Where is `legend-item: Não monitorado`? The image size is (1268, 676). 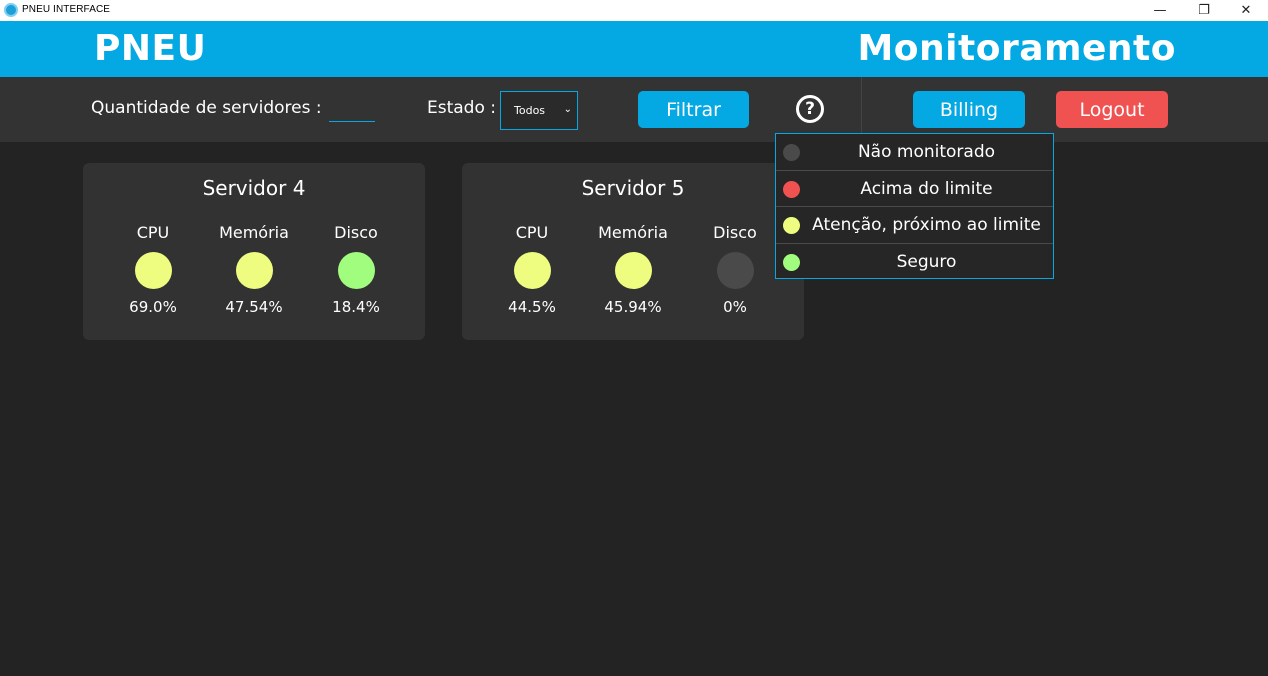 legend-item: Não monitorado is located at coordinates (914, 152).